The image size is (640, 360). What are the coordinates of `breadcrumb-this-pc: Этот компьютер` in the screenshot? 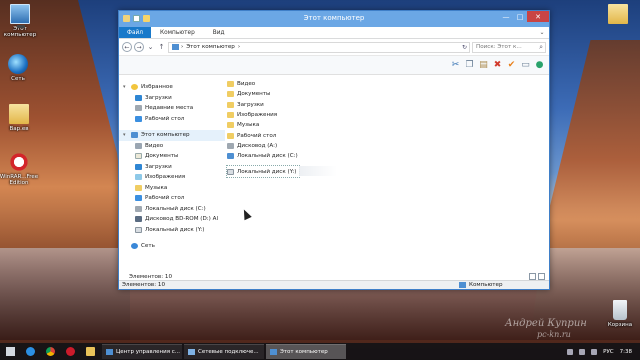 It's located at (210, 47).